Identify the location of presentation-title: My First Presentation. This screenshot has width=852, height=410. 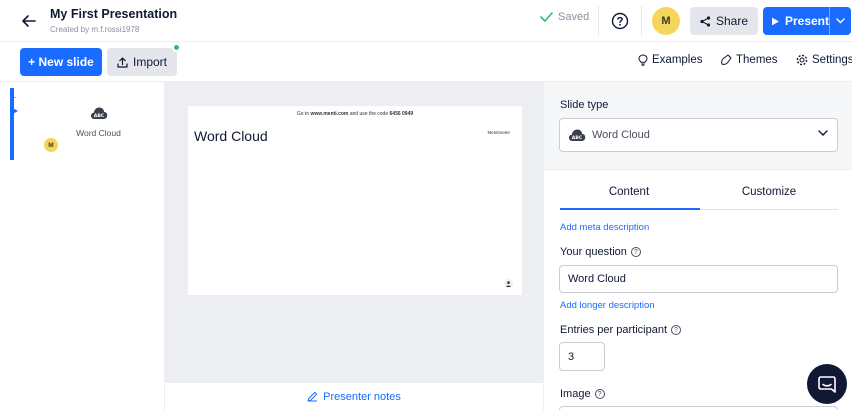
(113, 14).